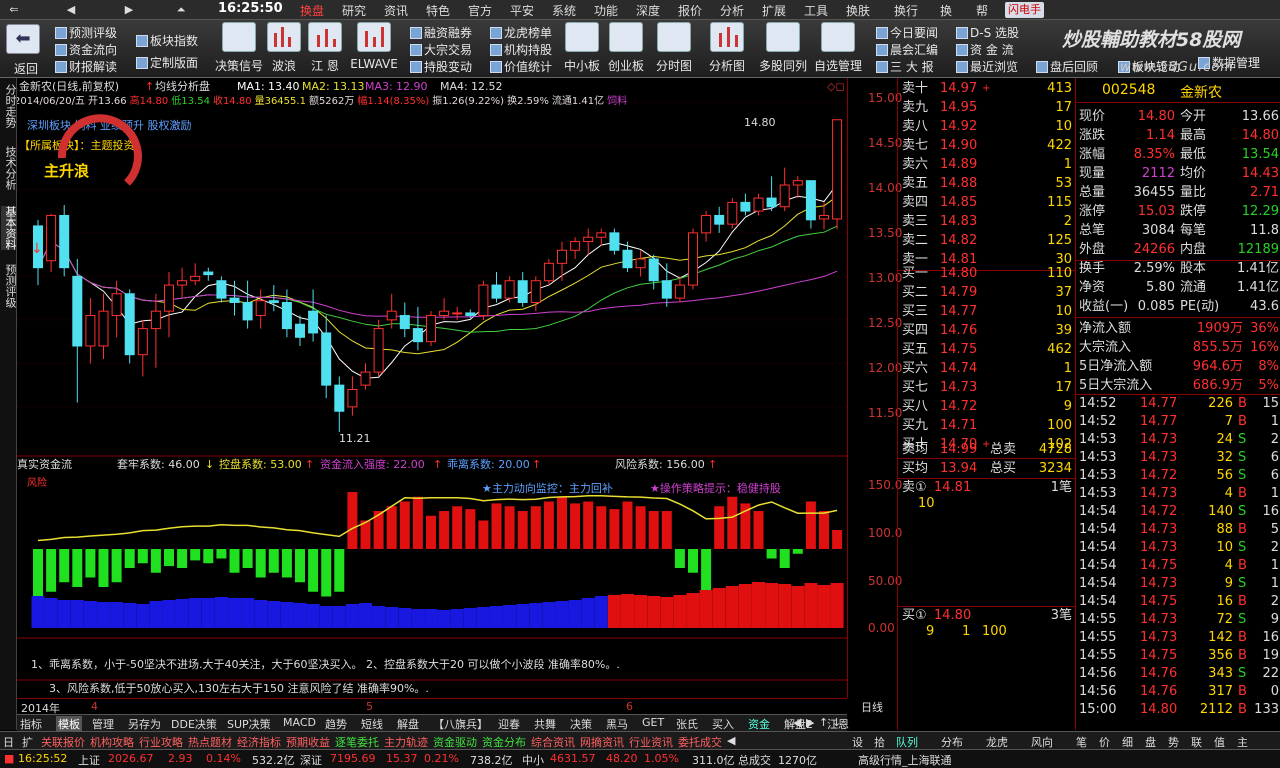 This screenshot has height=768, width=1280. I want to click on tb-sector-index: 板块指数, so click(167, 40).